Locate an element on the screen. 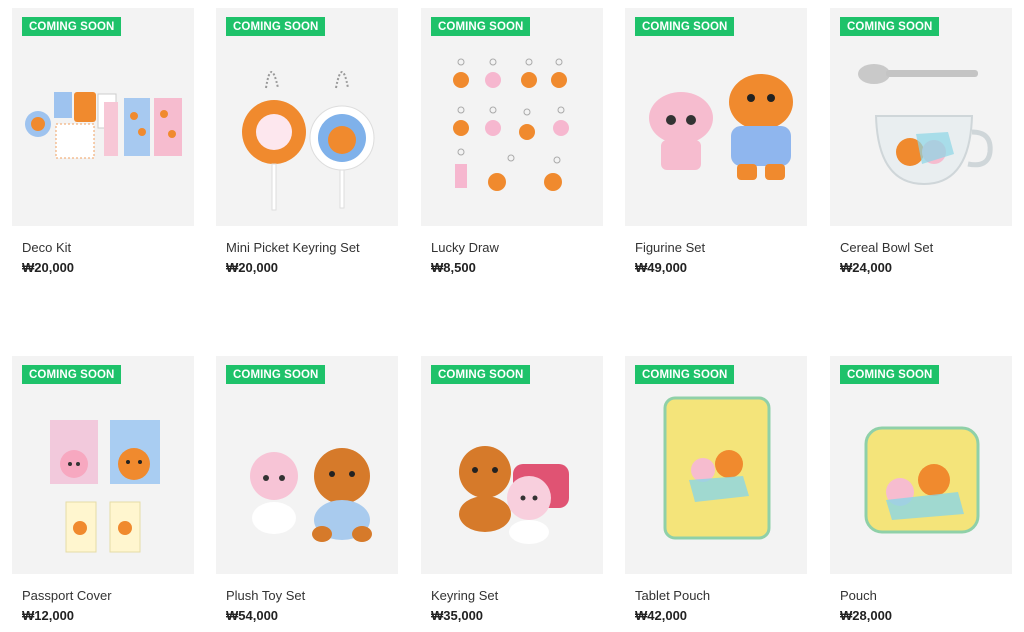  product-card: COMING SOON Deco Kit ₩20,000 is located at coordinates (103, 141).